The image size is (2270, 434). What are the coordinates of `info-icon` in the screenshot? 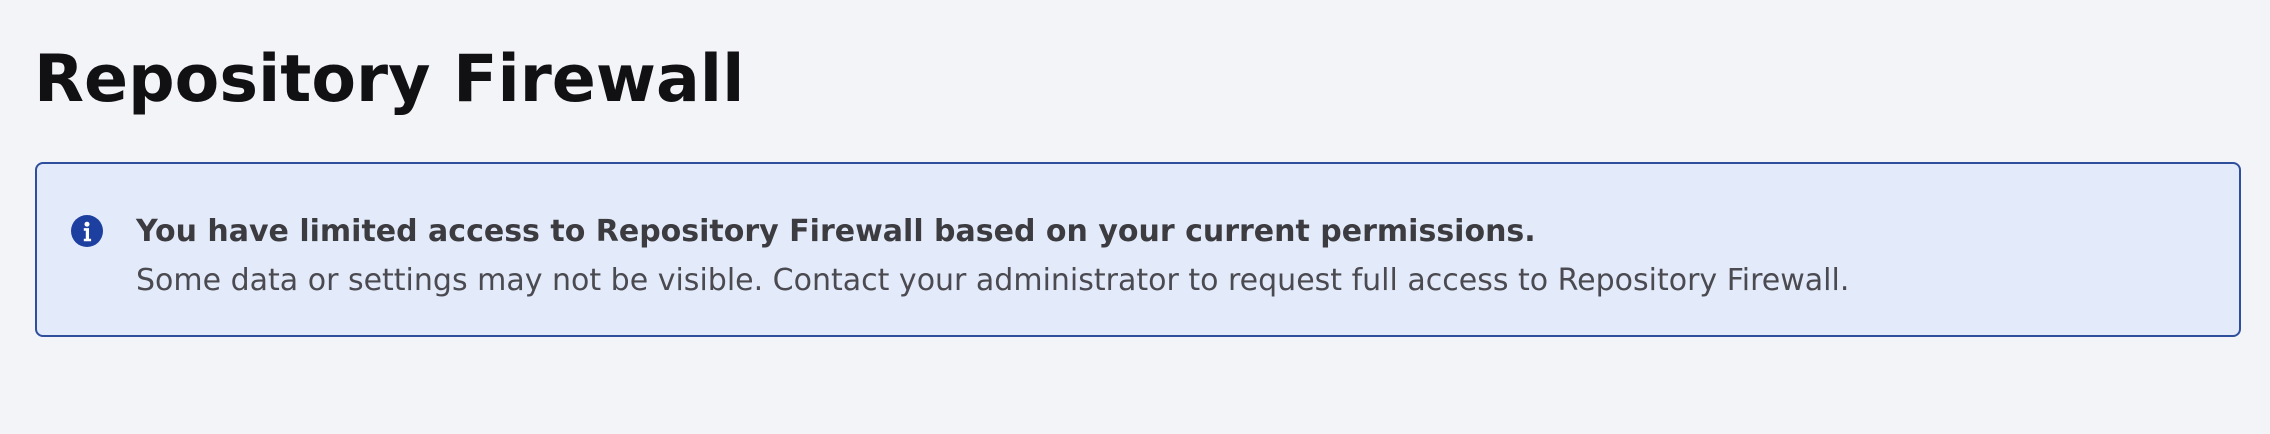 It's located at (87, 231).